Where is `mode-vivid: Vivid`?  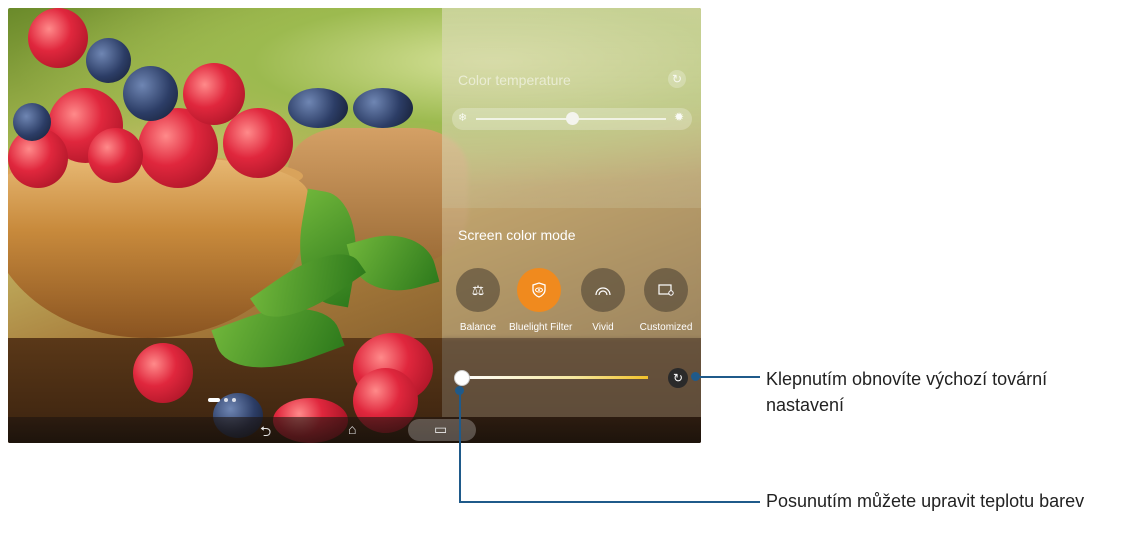 mode-vivid: Vivid is located at coordinates (603, 300).